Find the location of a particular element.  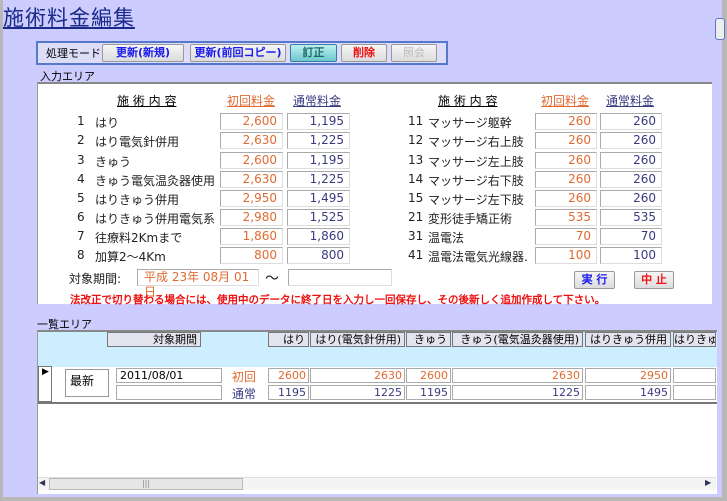

column-header: はりきゅう併用 is located at coordinates (628, 339).